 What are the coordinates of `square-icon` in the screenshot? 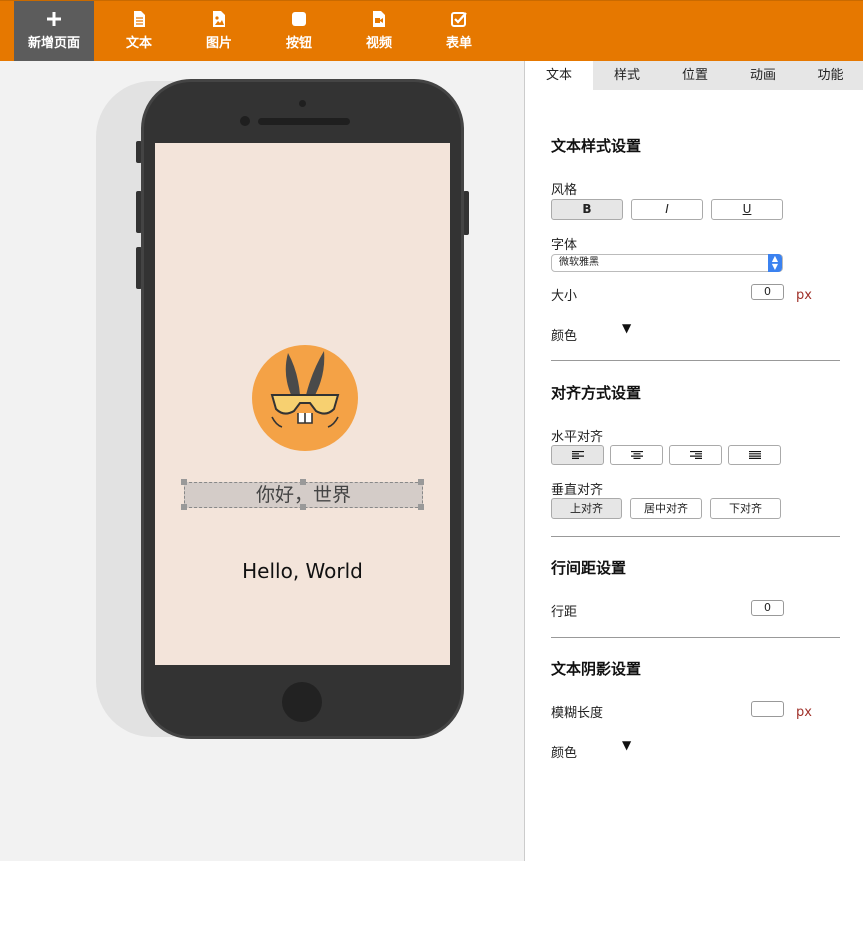 It's located at (299, 19).